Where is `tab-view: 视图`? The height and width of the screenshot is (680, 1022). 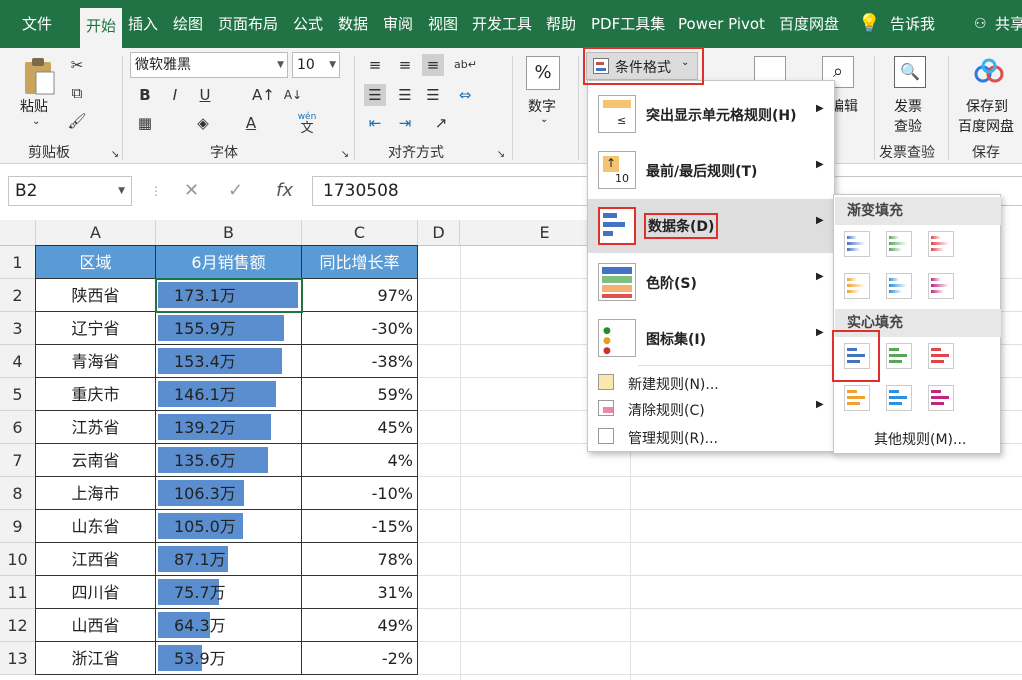 tab-view: 视图 is located at coordinates (443, 24).